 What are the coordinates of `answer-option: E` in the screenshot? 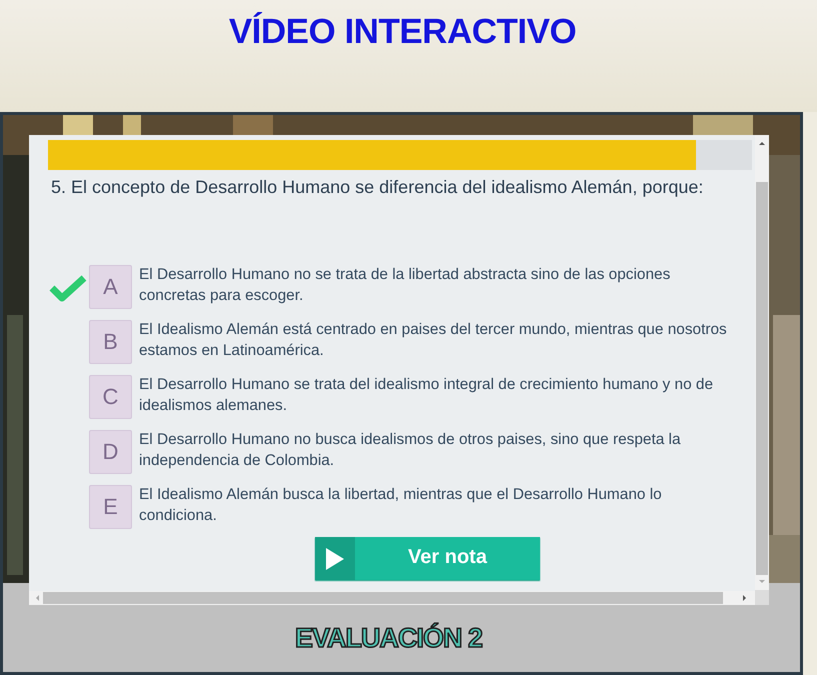 It's located at (110, 507).